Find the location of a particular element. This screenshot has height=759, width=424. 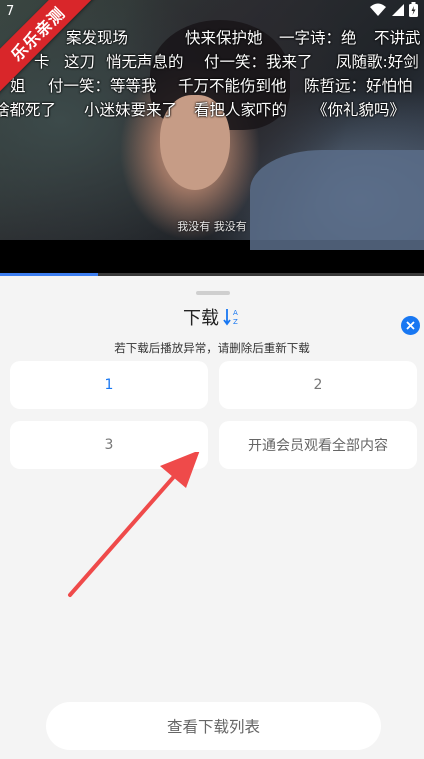

video-progress-bar is located at coordinates (212, 274).